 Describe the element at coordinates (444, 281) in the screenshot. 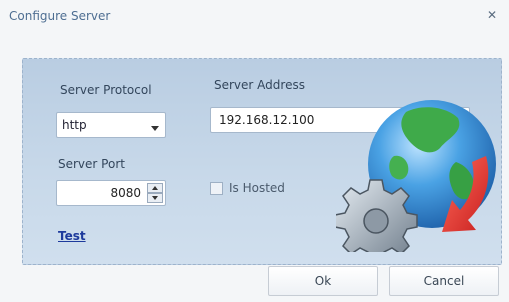

I see `cancel-button: Cancel` at that location.